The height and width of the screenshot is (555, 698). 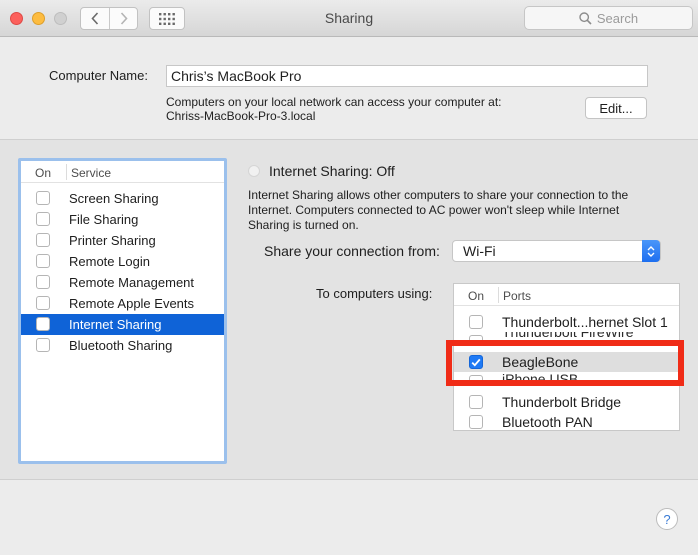 I want to click on col-service-header: Service, so click(x=91, y=173).